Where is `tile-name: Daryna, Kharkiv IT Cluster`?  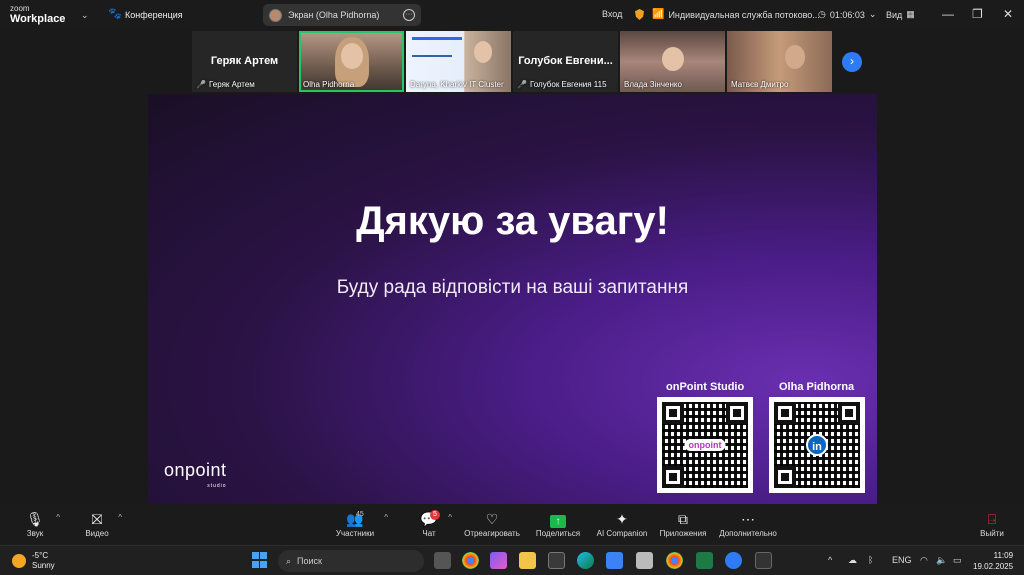 tile-name: Daryna, Kharkiv IT Cluster is located at coordinates (457, 84).